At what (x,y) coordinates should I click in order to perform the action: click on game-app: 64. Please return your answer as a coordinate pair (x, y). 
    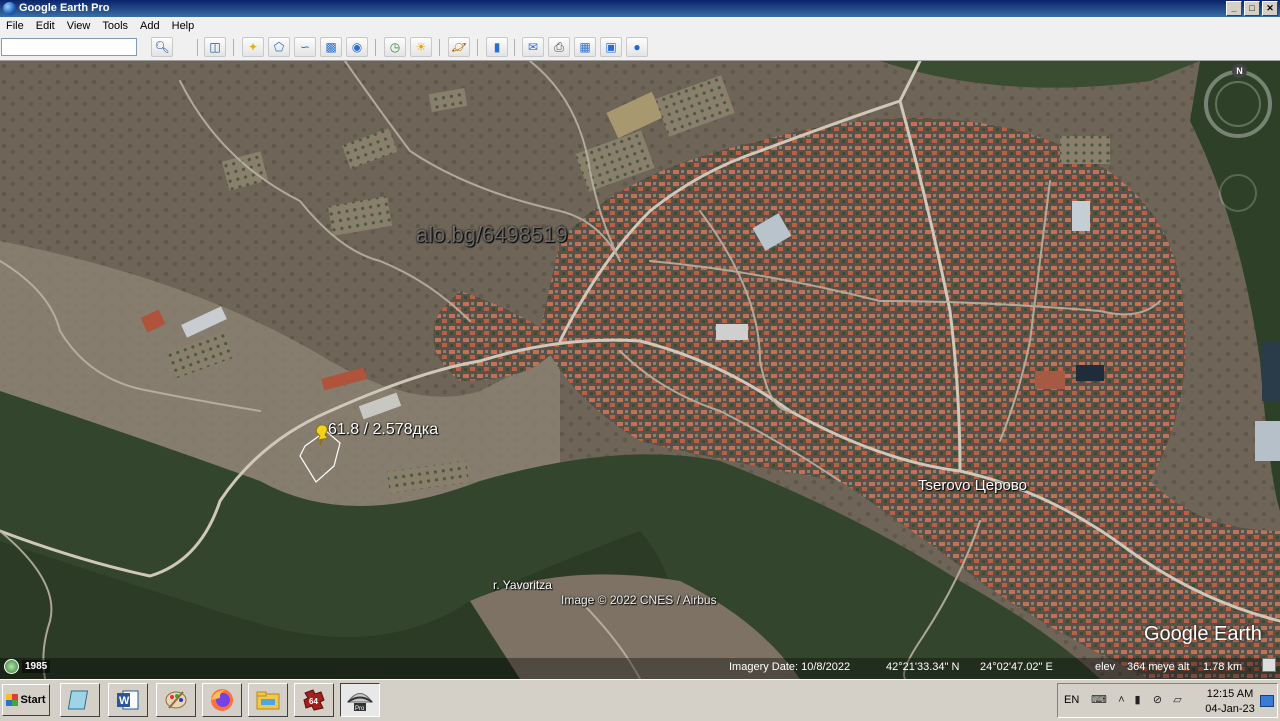
    Looking at the image, I should click on (314, 700).